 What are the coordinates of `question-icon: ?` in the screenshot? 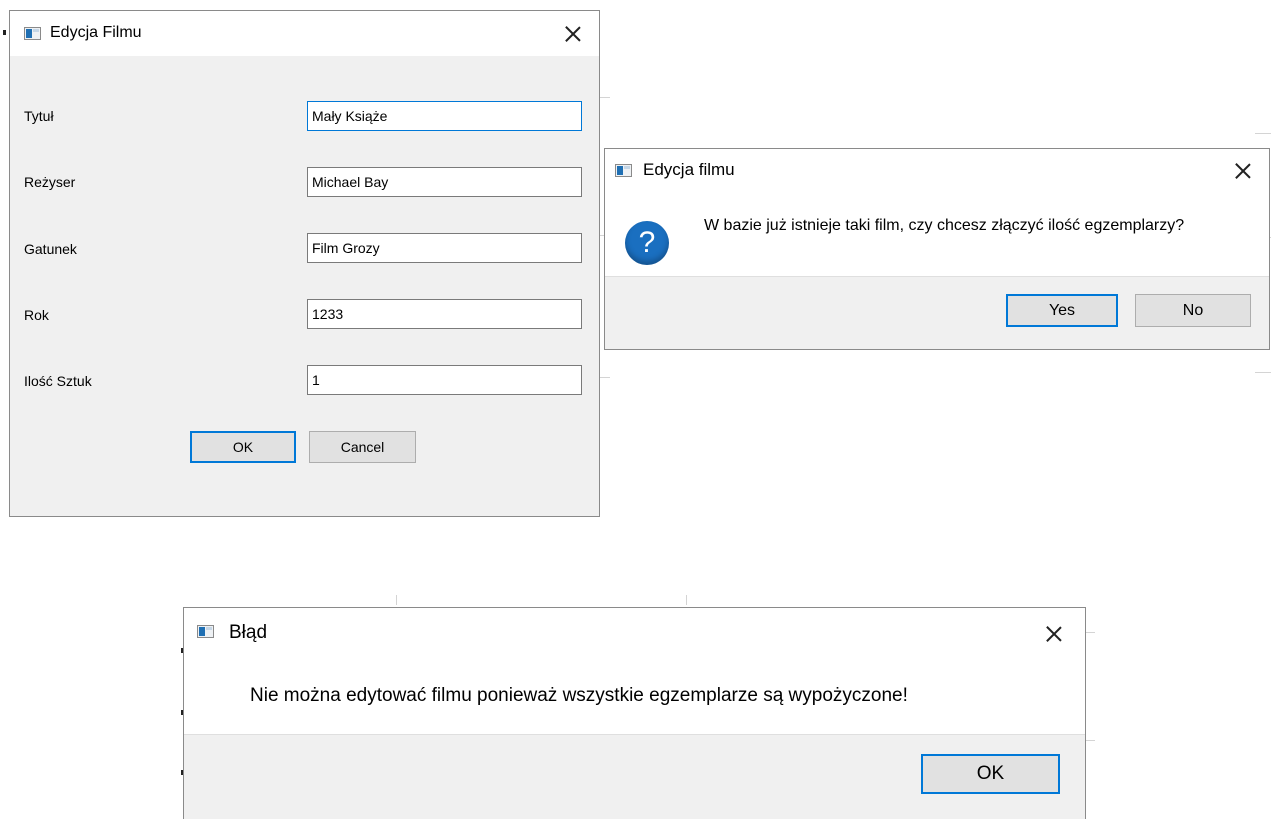 It's located at (647, 243).